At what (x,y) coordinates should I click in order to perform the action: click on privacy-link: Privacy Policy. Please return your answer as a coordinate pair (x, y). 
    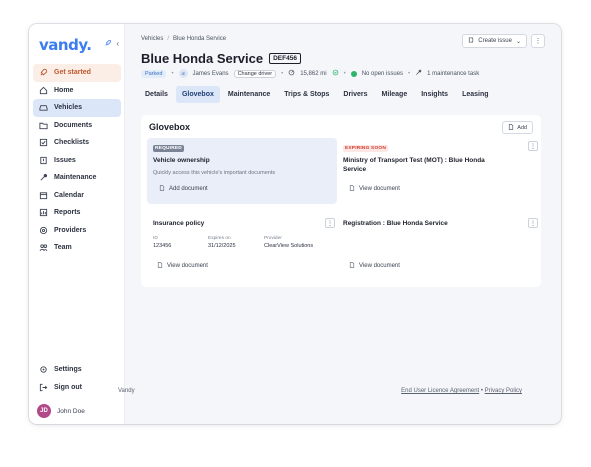
    Looking at the image, I should click on (503, 391).